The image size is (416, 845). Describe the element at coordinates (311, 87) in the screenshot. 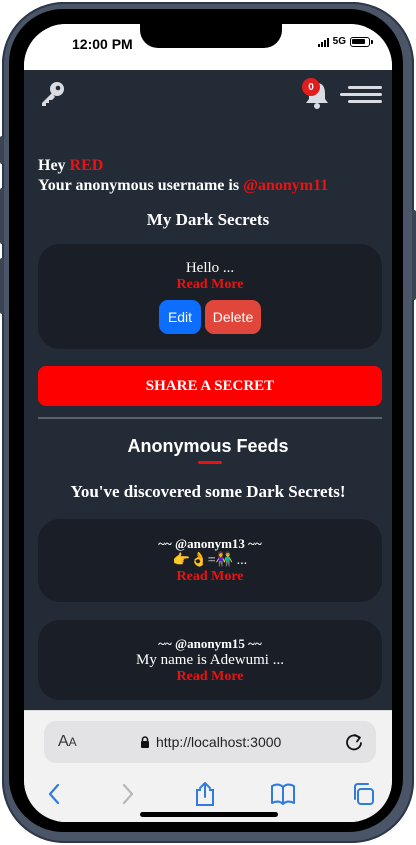

I see `notification-badge: 0` at that location.